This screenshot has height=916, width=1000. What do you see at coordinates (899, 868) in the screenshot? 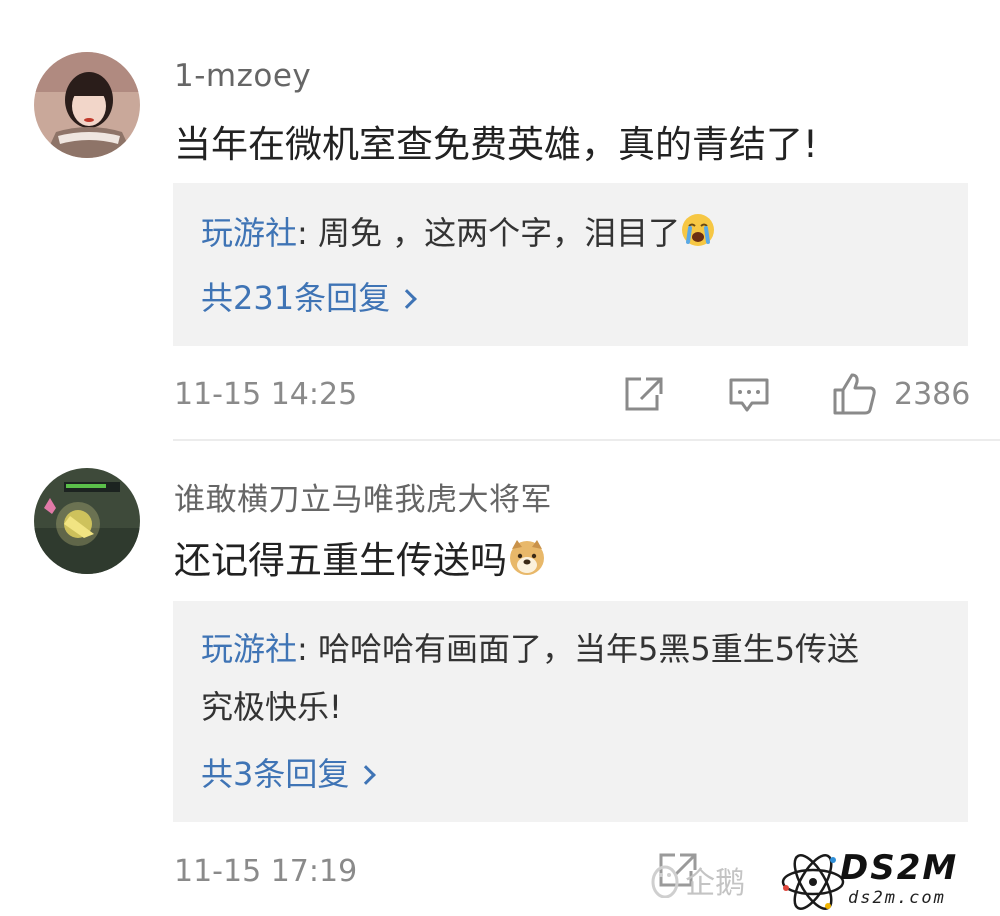
I see `site-logo-text: DS2M` at bounding box center [899, 868].